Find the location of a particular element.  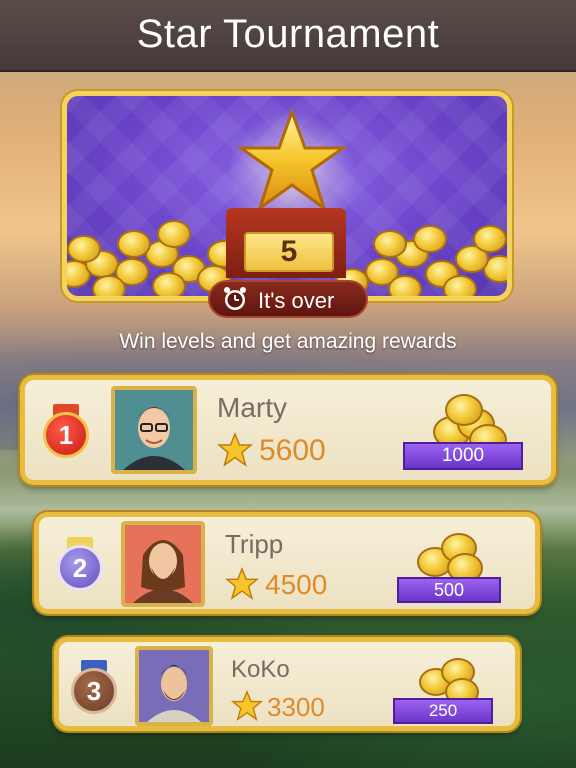

title-bar: Star Tournament is located at coordinates (288, 35).